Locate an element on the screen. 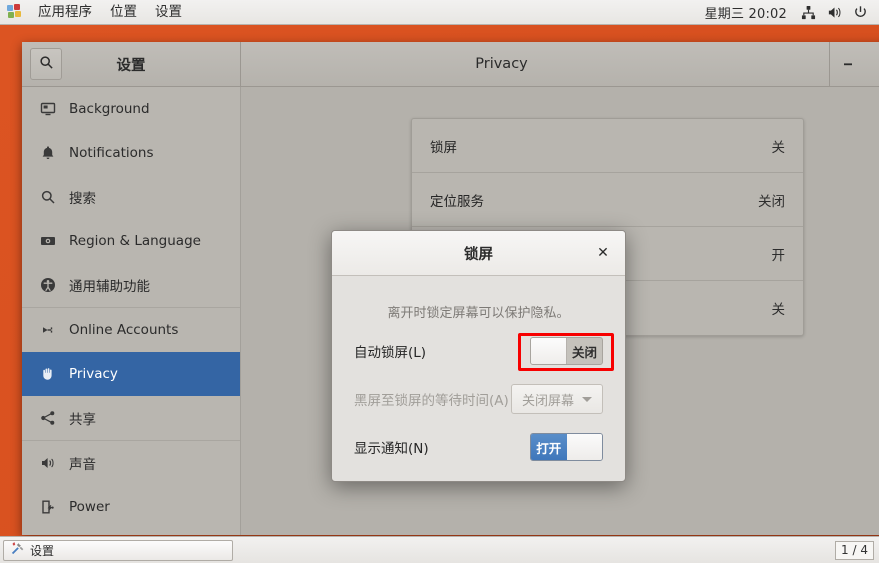  system-tray: 星期三 20:02 is located at coordinates (789, 12).